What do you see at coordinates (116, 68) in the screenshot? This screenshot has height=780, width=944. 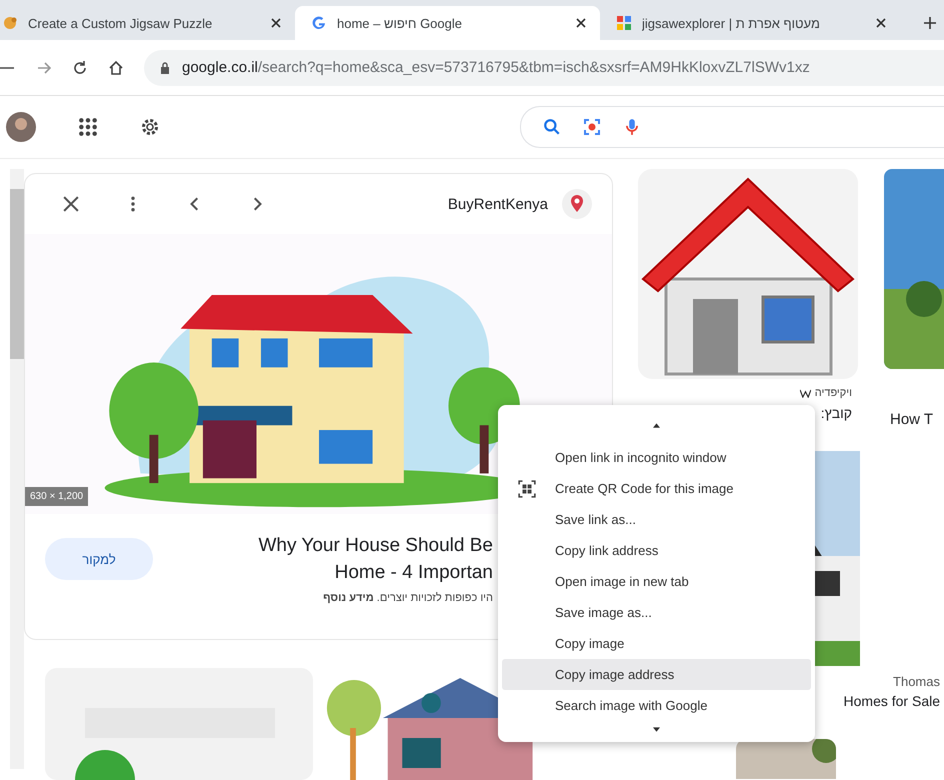 I see `home-icon` at bounding box center [116, 68].